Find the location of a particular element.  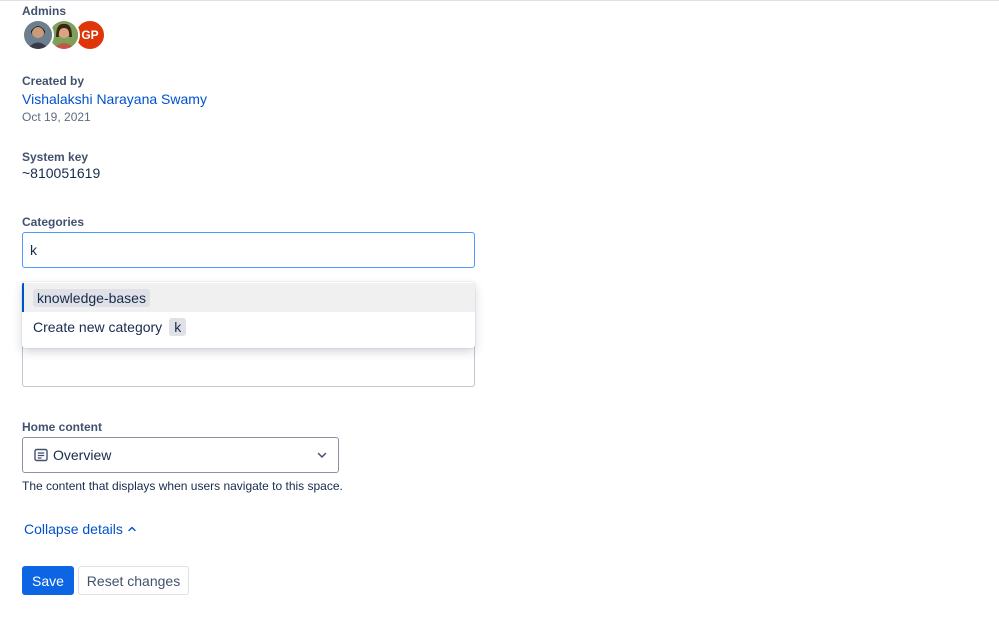

admin-avatar is located at coordinates (38, 35).